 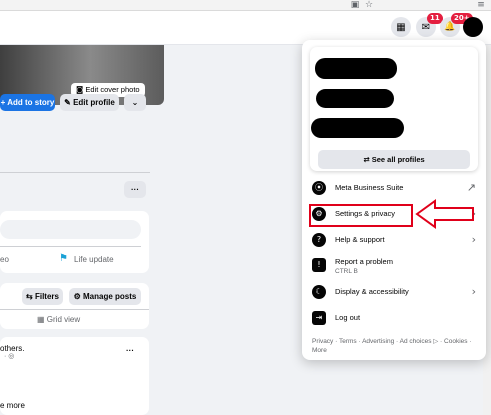 I want to click on grid-view-tab: ▦ Grid view, so click(x=58, y=319).